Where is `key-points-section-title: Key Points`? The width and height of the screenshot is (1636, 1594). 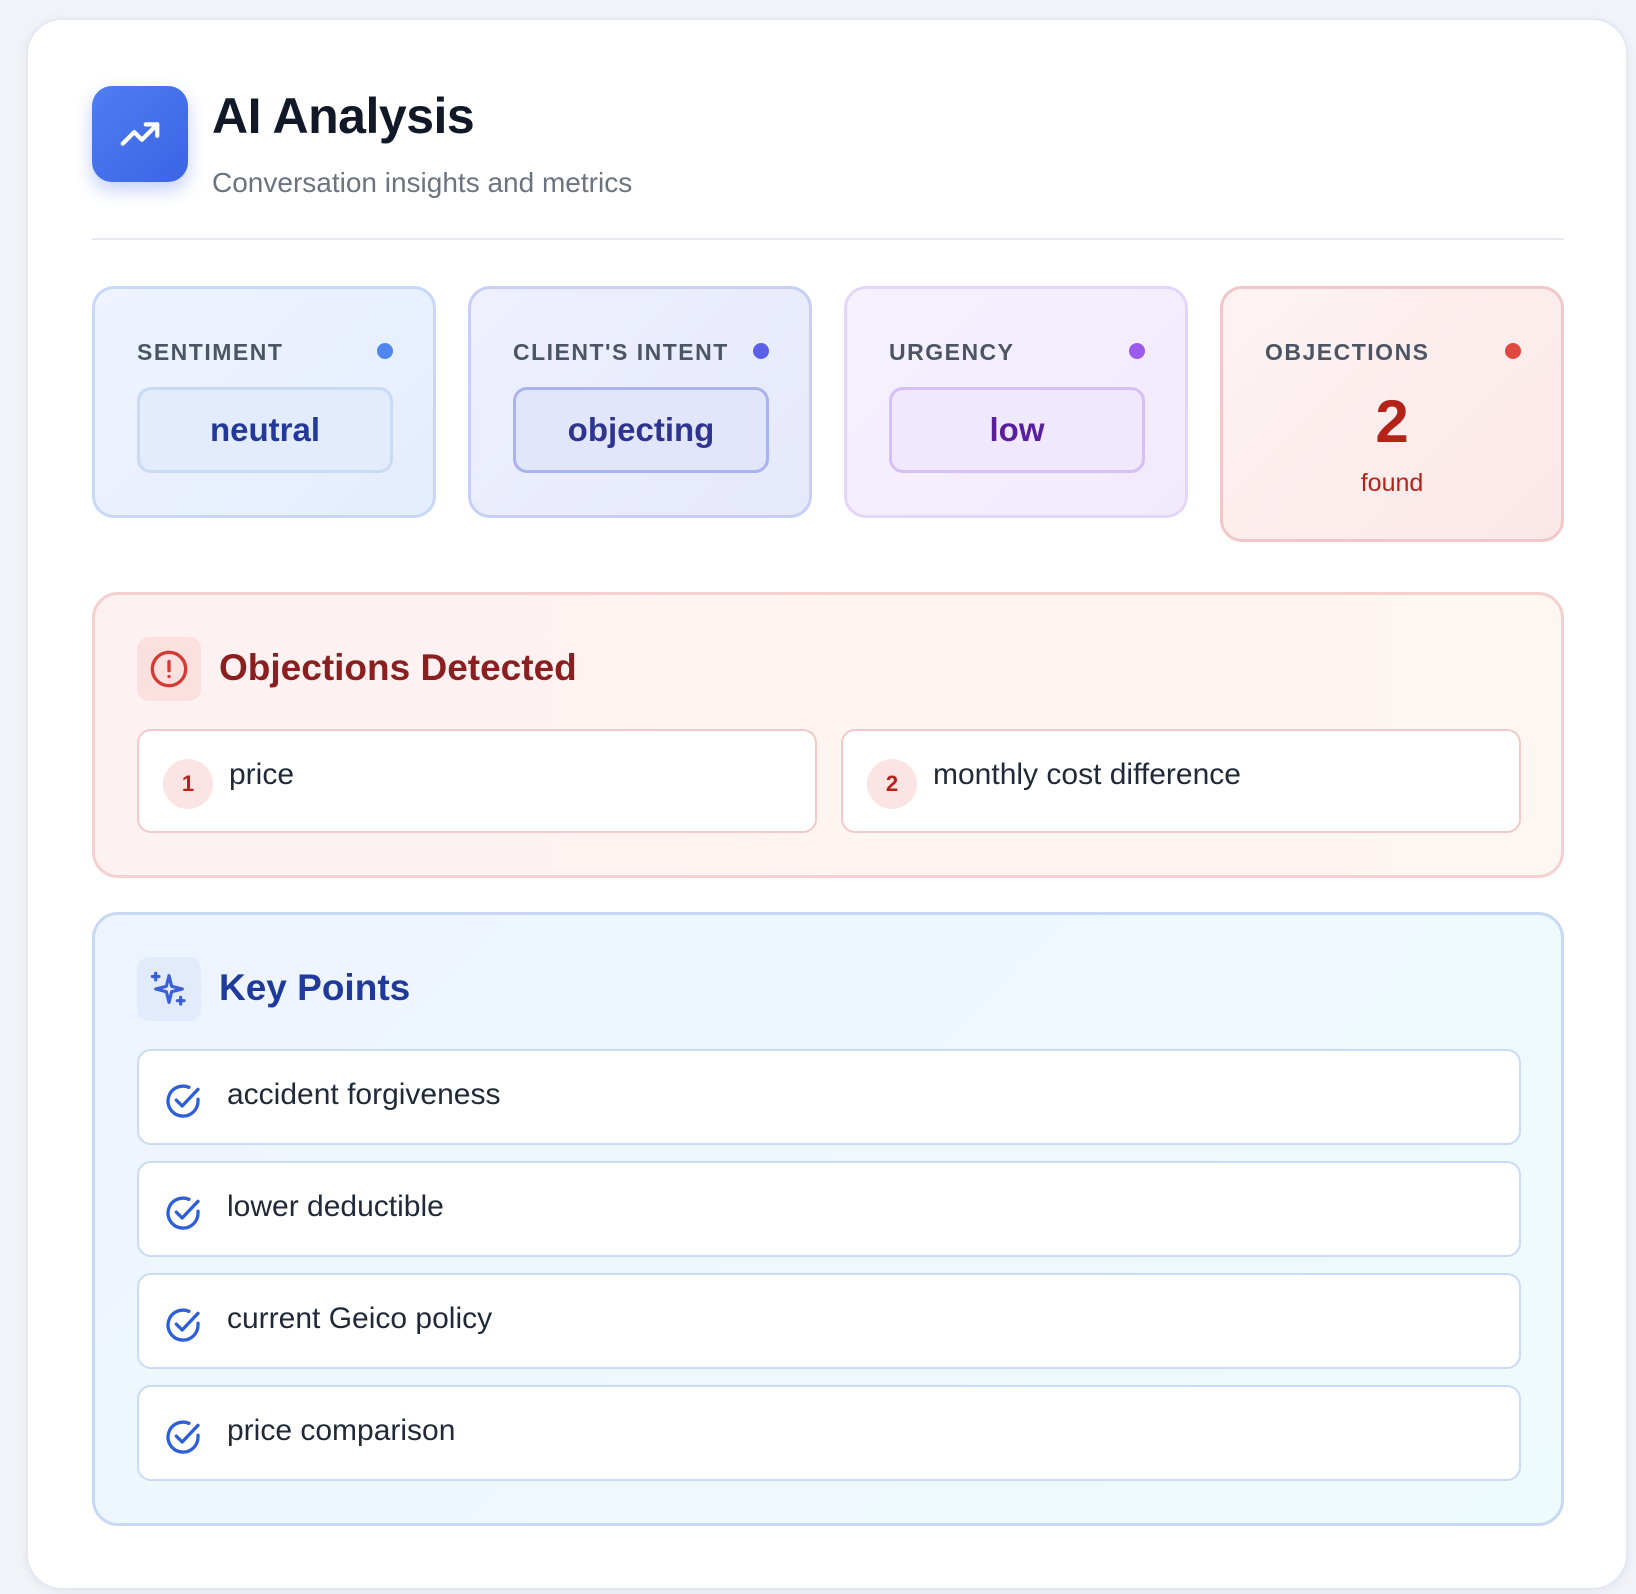
key-points-section-title: Key Points is located at coordinates (315, 987).